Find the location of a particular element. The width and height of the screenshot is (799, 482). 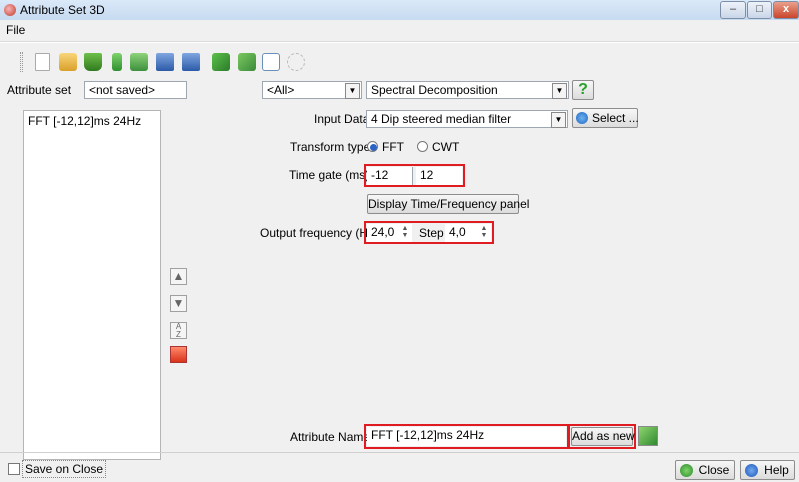

toolbar-grip is located at coordinates (21, 62).